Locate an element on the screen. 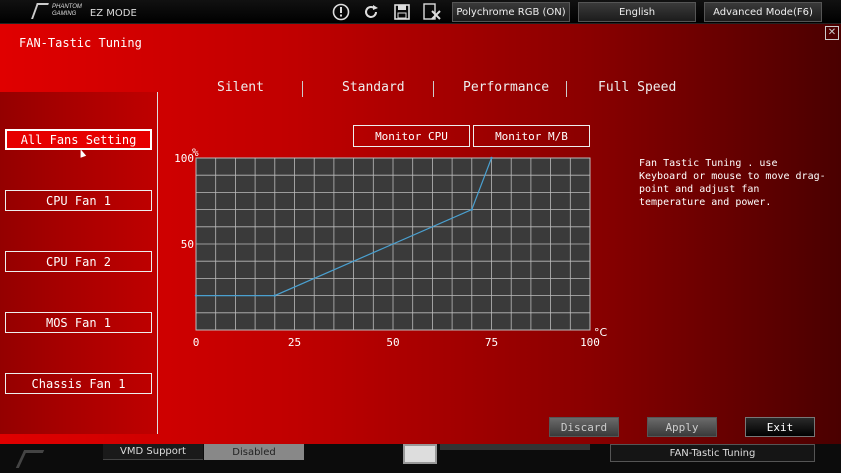  apply-button: Apply is located at coordinates (682, 427).